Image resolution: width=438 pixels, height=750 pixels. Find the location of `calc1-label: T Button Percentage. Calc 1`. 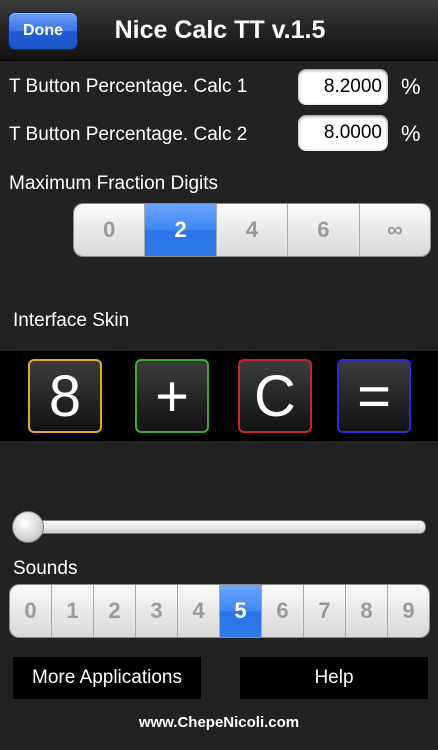

calc1-label: T Button Percentage. Calc 1 is located at coordinates (128, 86).